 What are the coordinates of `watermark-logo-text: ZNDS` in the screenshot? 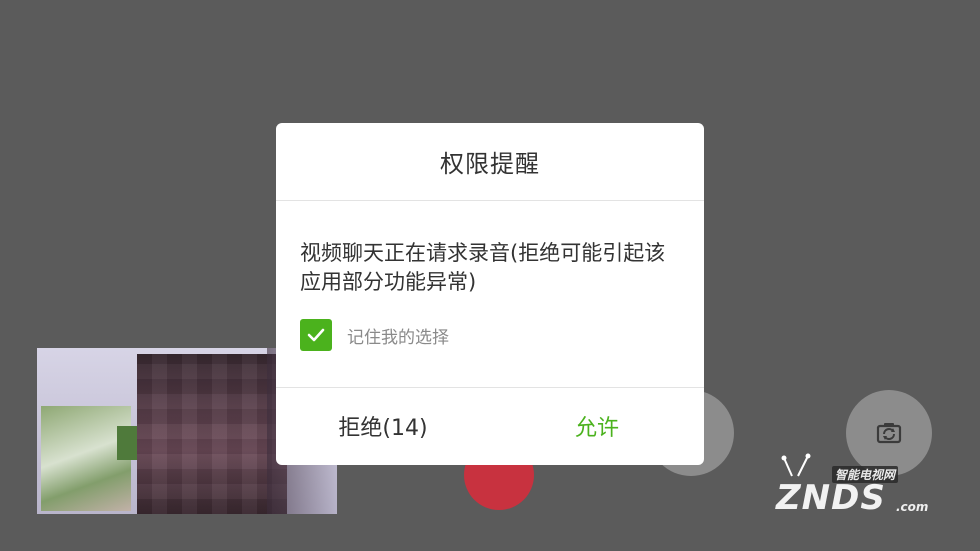 It's located at (831, 498).